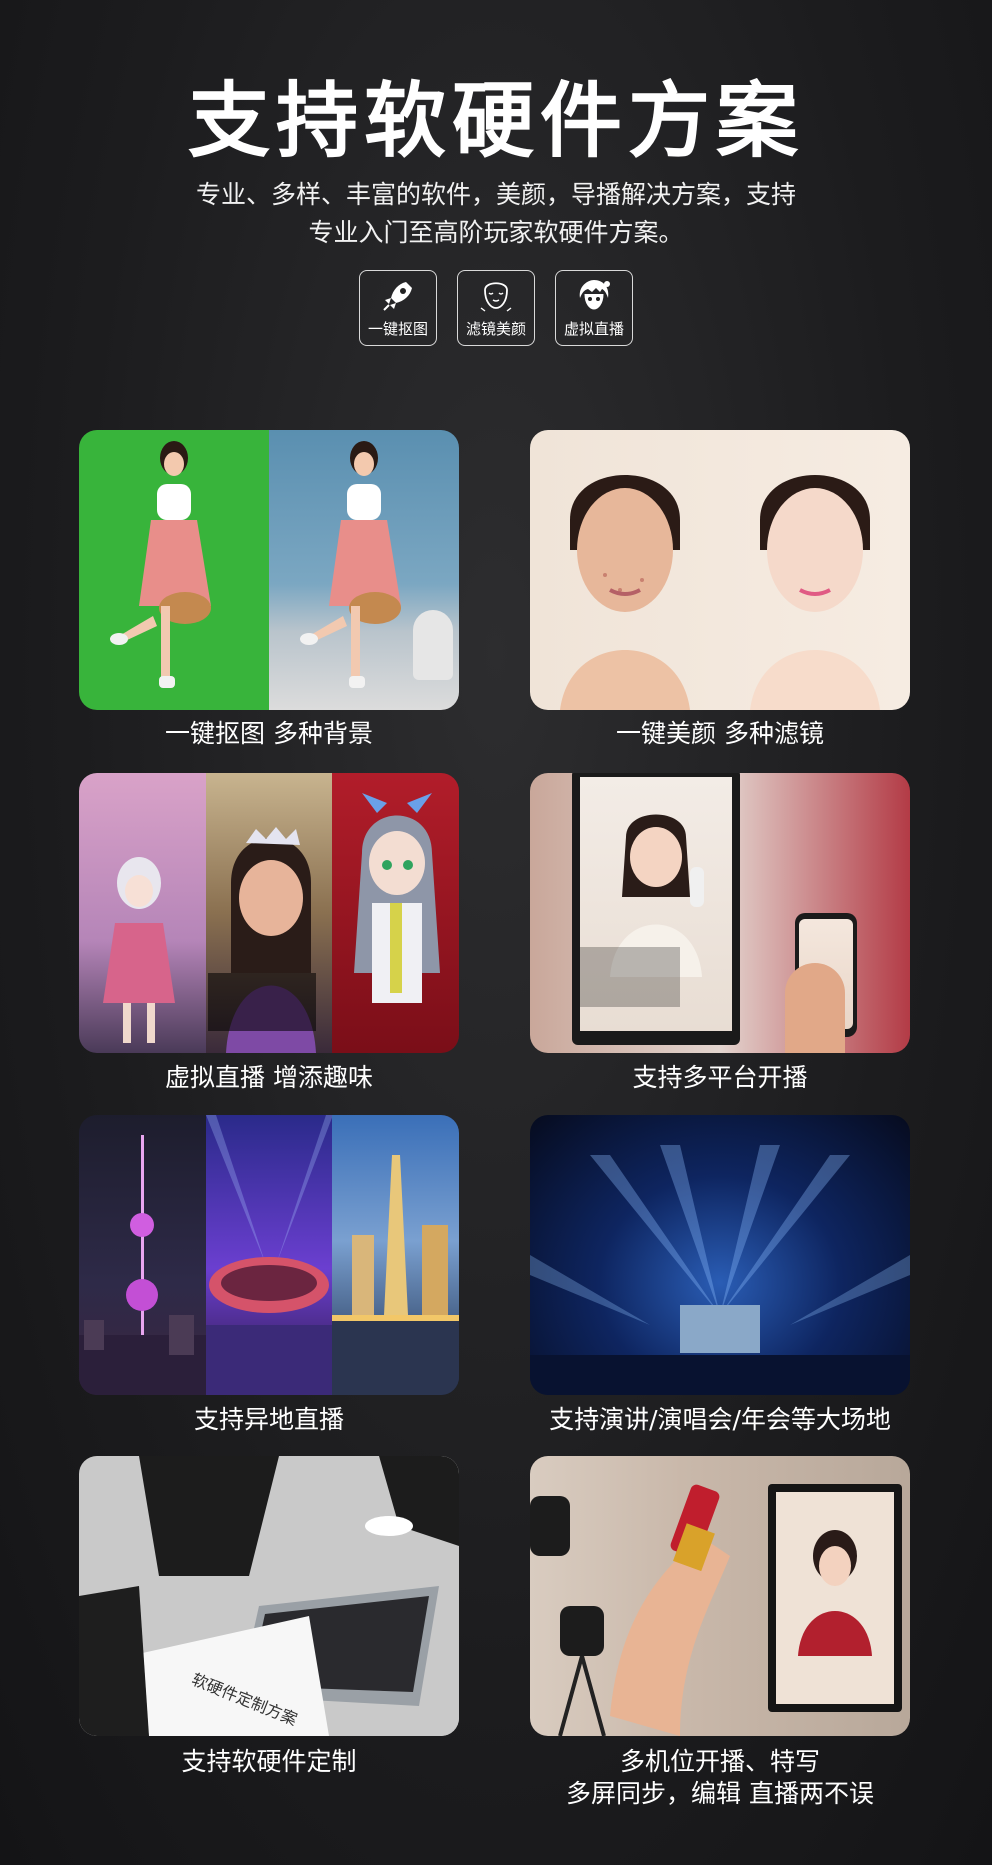  Describe the element at coordinates (720, 1778) in the screenshot. I see `caption-multicam: 多机位开播、特写 多屏同步，编辑 直播两不误` at that location.